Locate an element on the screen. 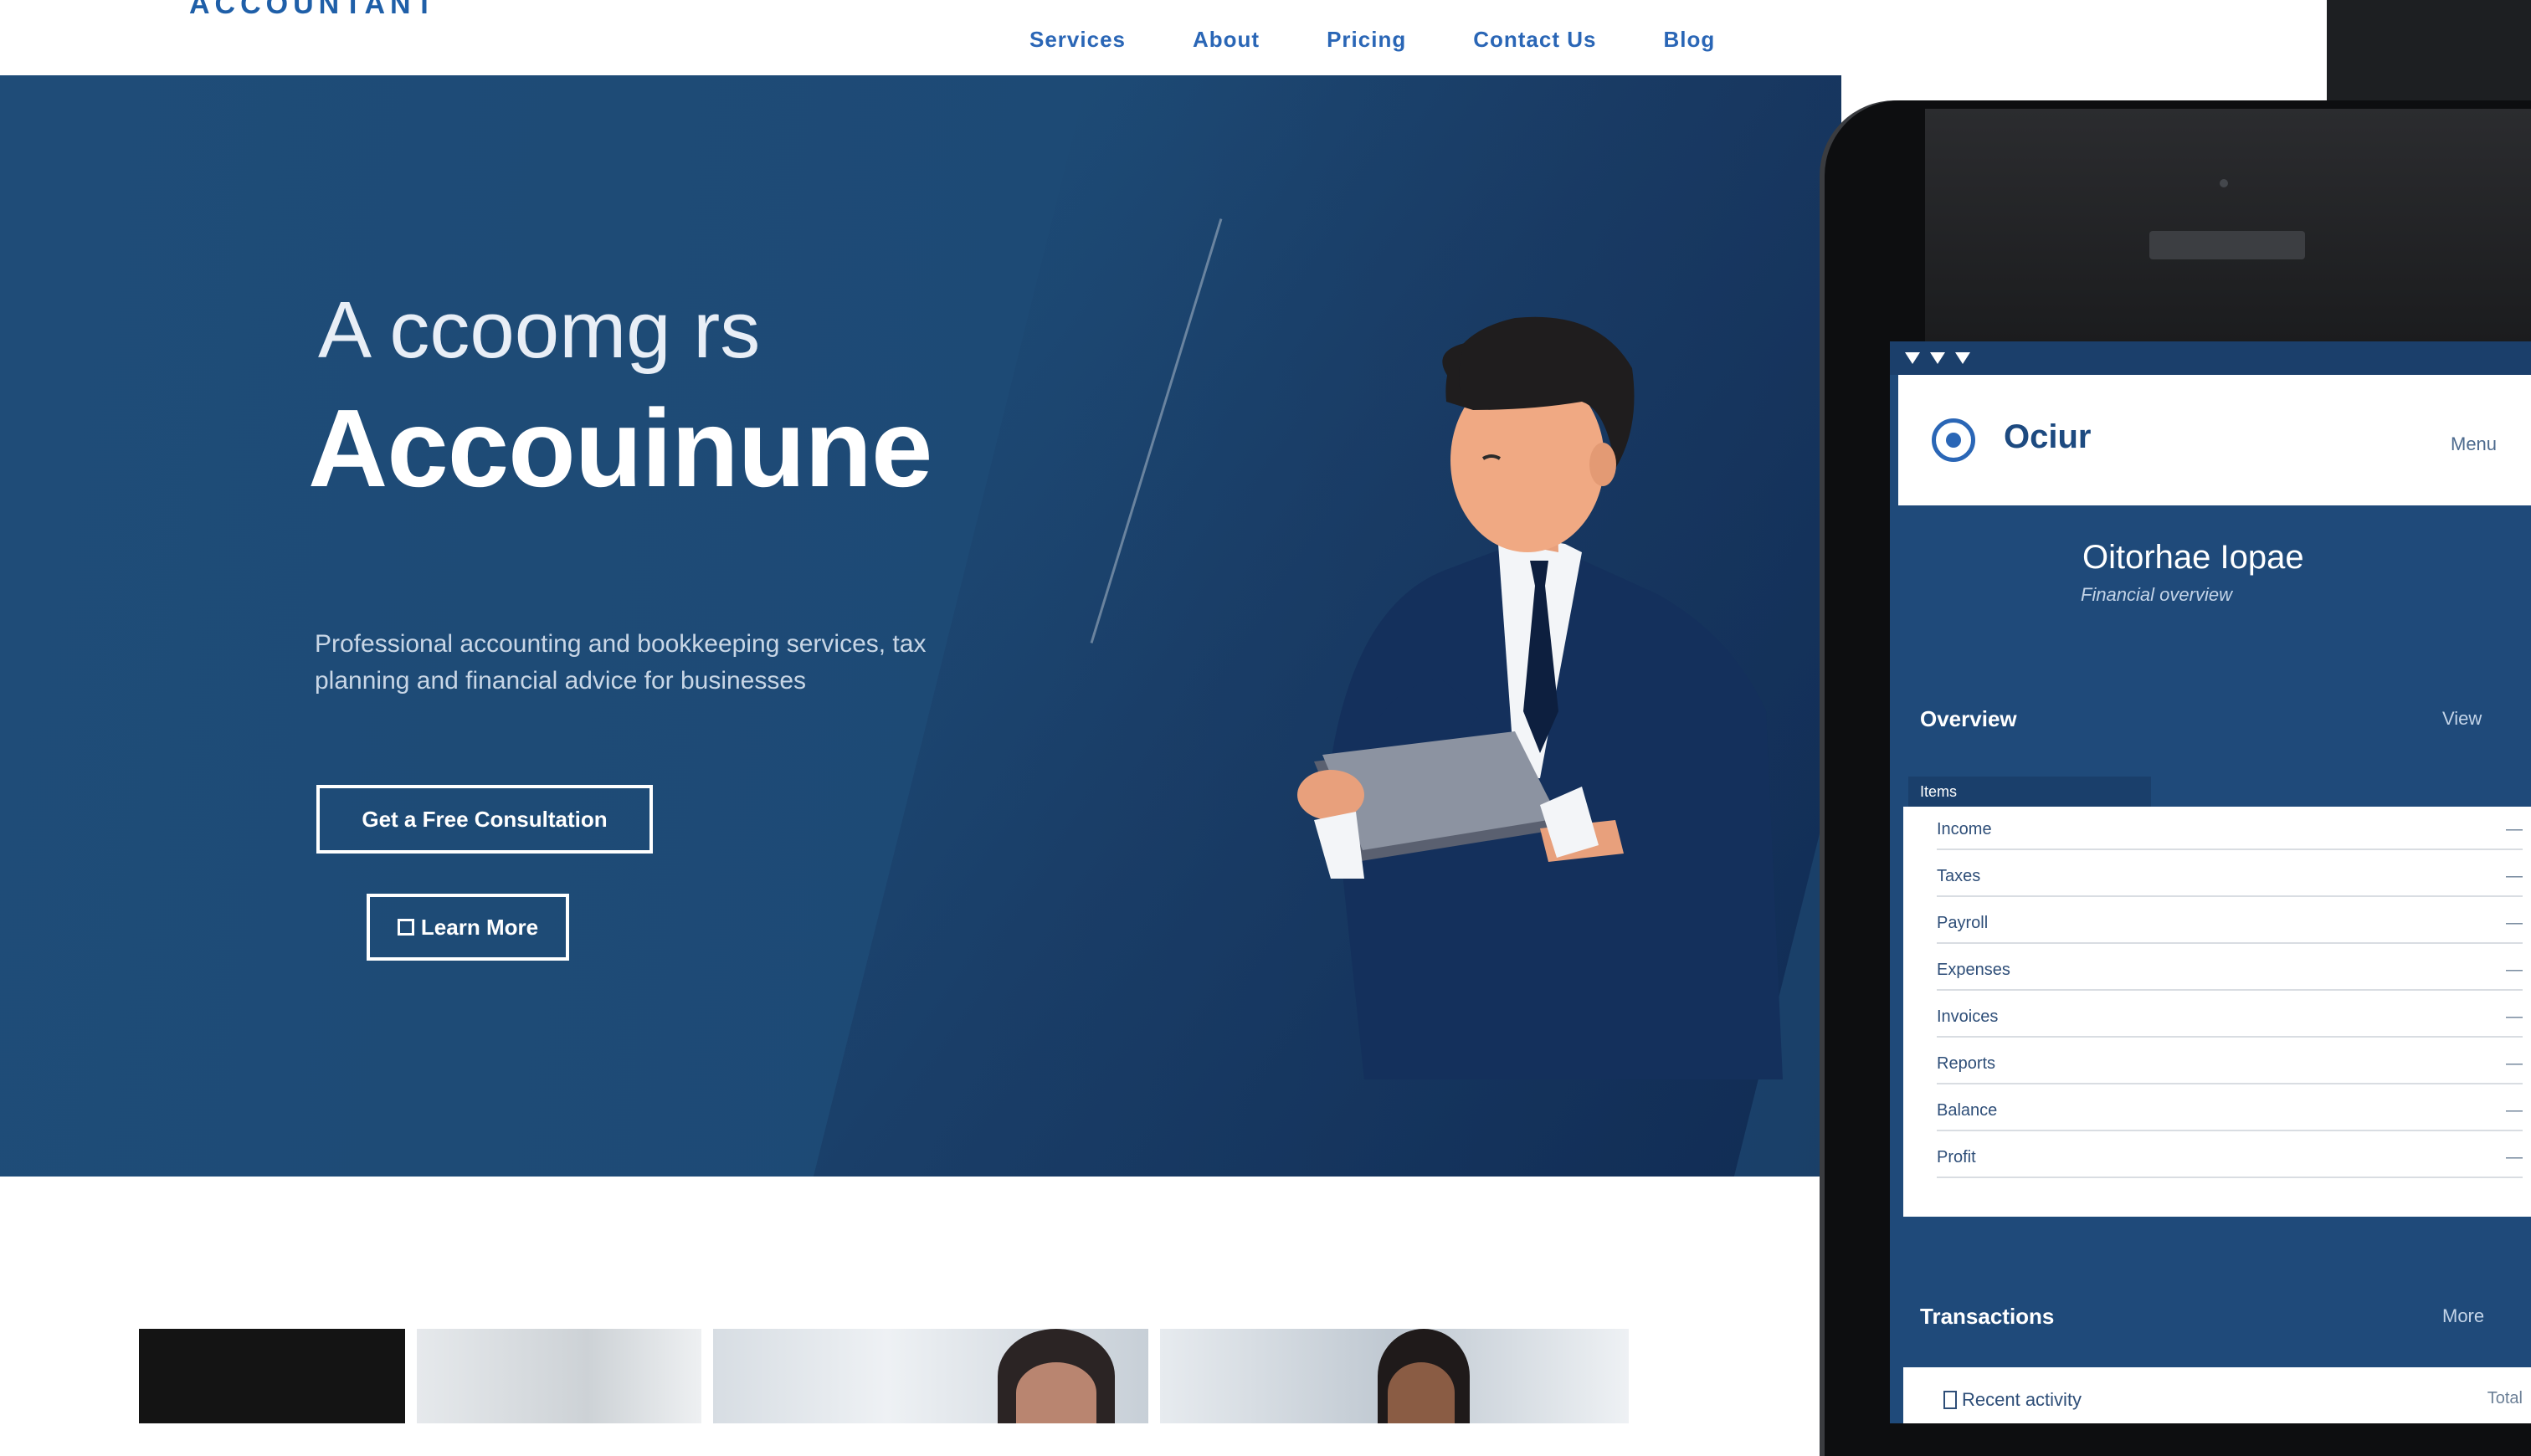  square-icon is located at coordinates (405, 927).